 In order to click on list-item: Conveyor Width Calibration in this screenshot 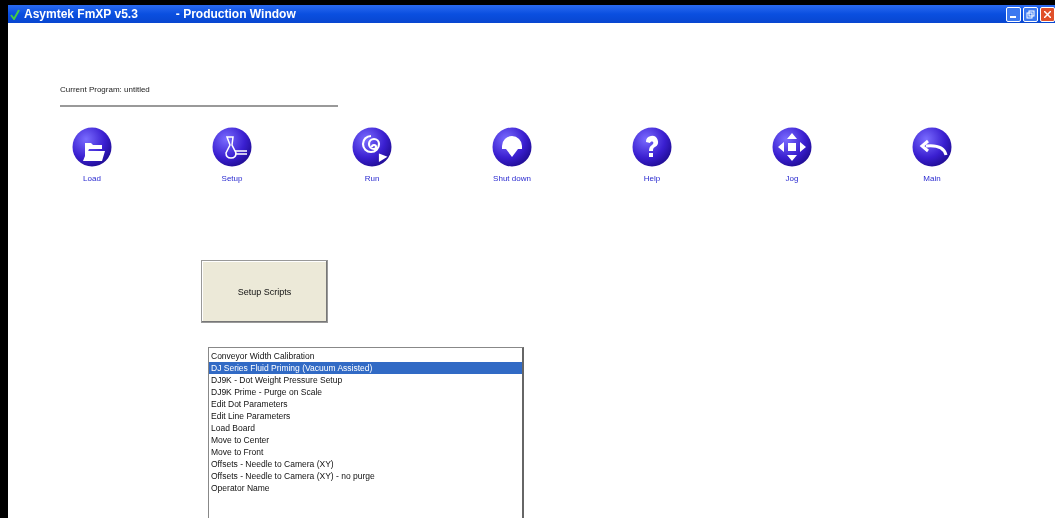, I will do `click(365, 356)`.